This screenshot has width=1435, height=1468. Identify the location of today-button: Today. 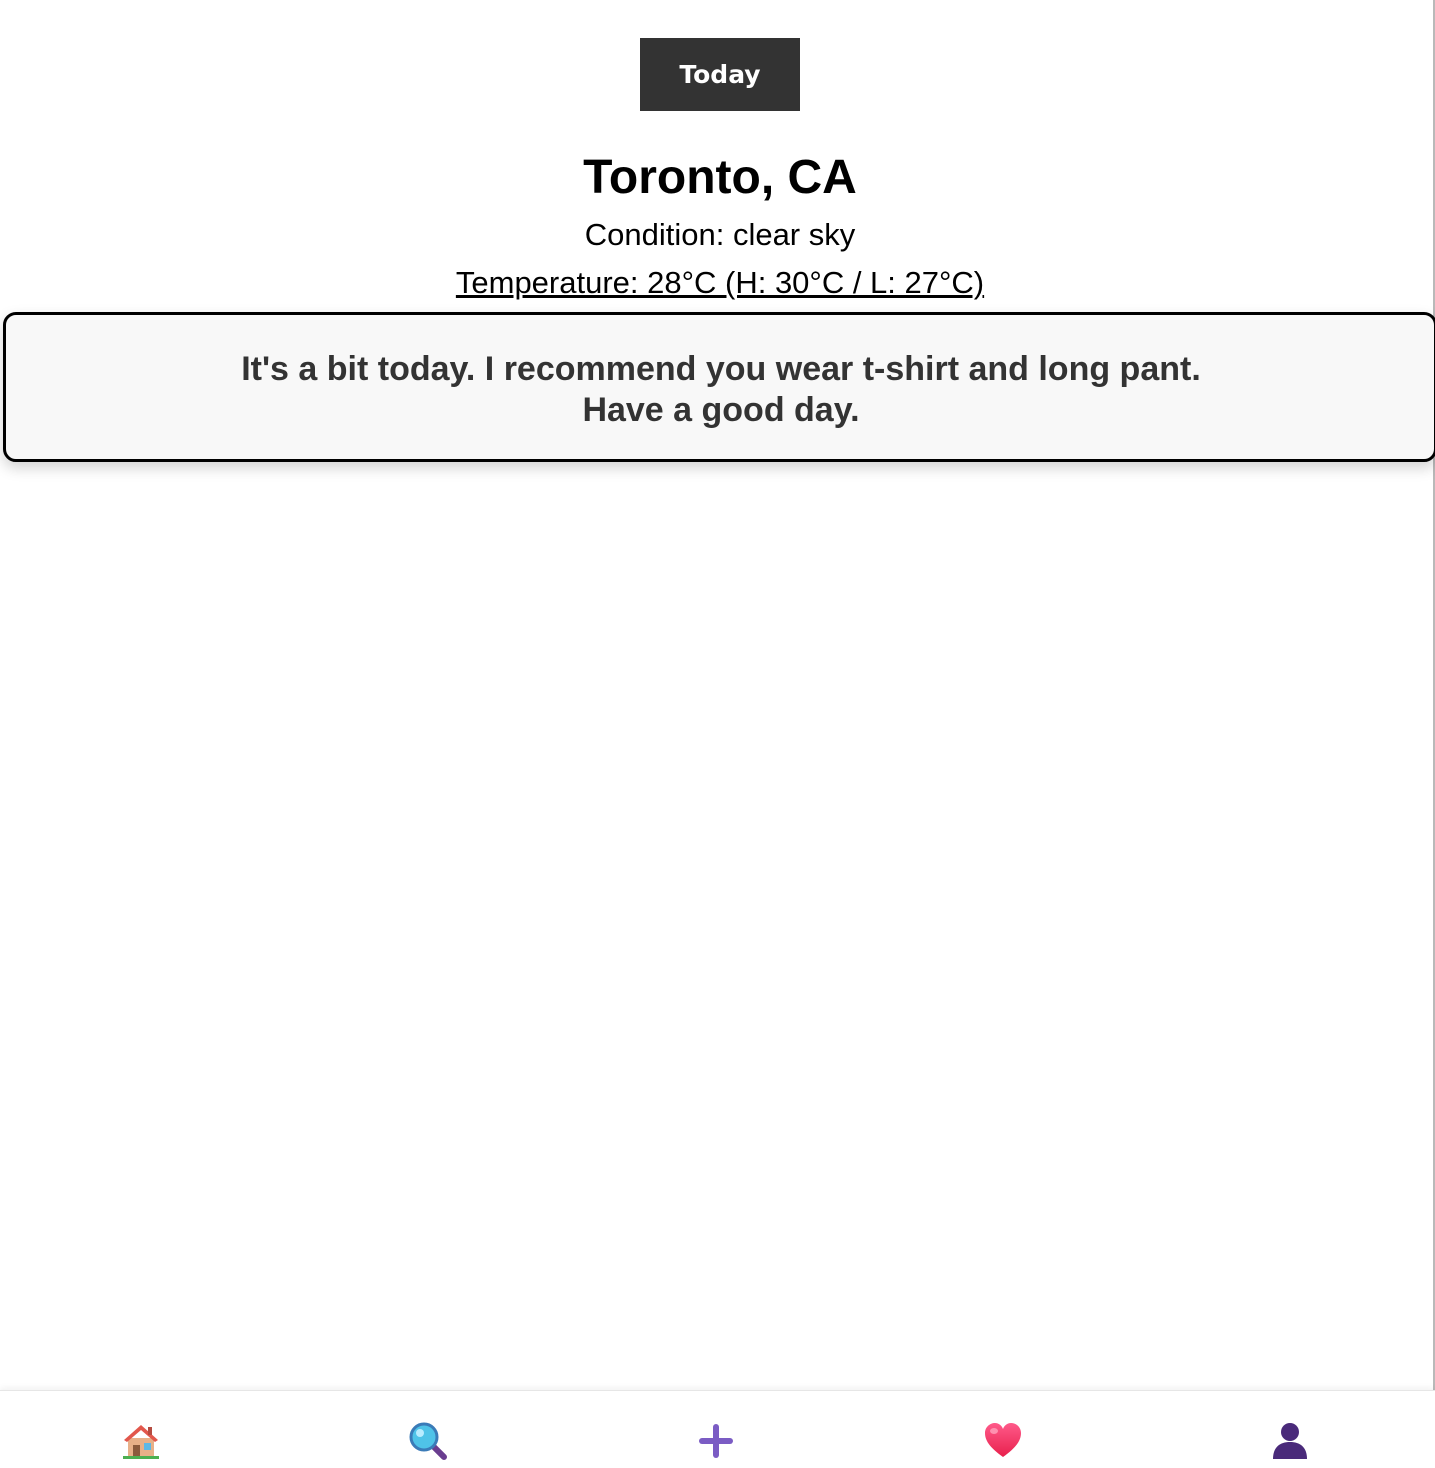
(720, 74).